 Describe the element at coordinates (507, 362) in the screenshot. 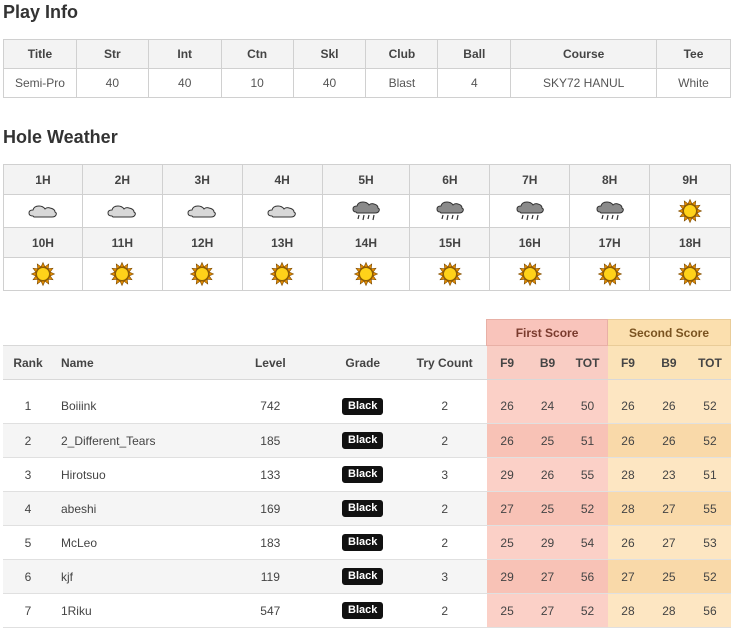

I see `first-f9-header: F9` at that location.